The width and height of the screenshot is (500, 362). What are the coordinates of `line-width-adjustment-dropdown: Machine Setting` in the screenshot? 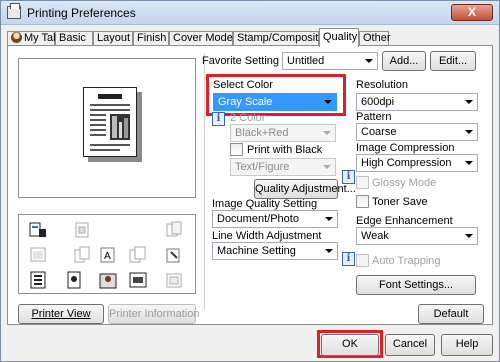 It's located at (275, 251).